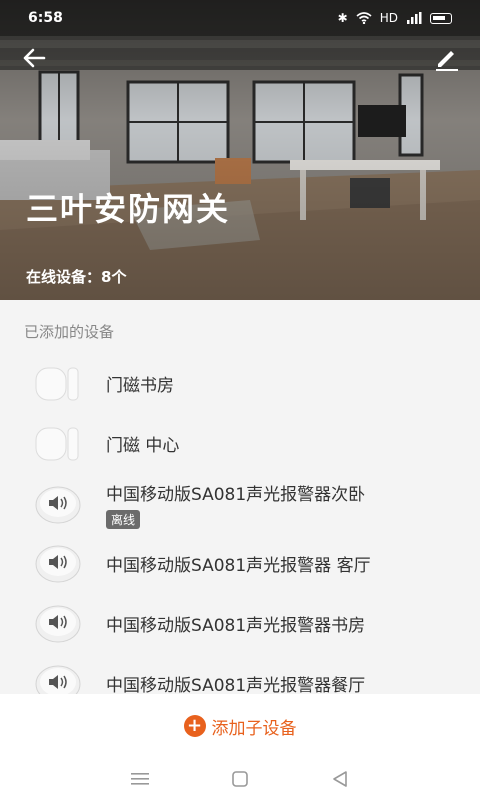  Describe the element at coordinates (447, 61) in the screenshot. I see `pencil-icon` at that location.